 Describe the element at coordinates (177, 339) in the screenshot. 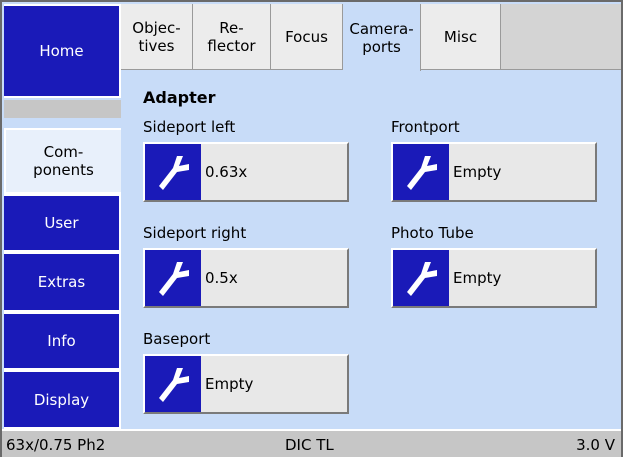

I see `slot-label-baseport: Baseport` at that location.